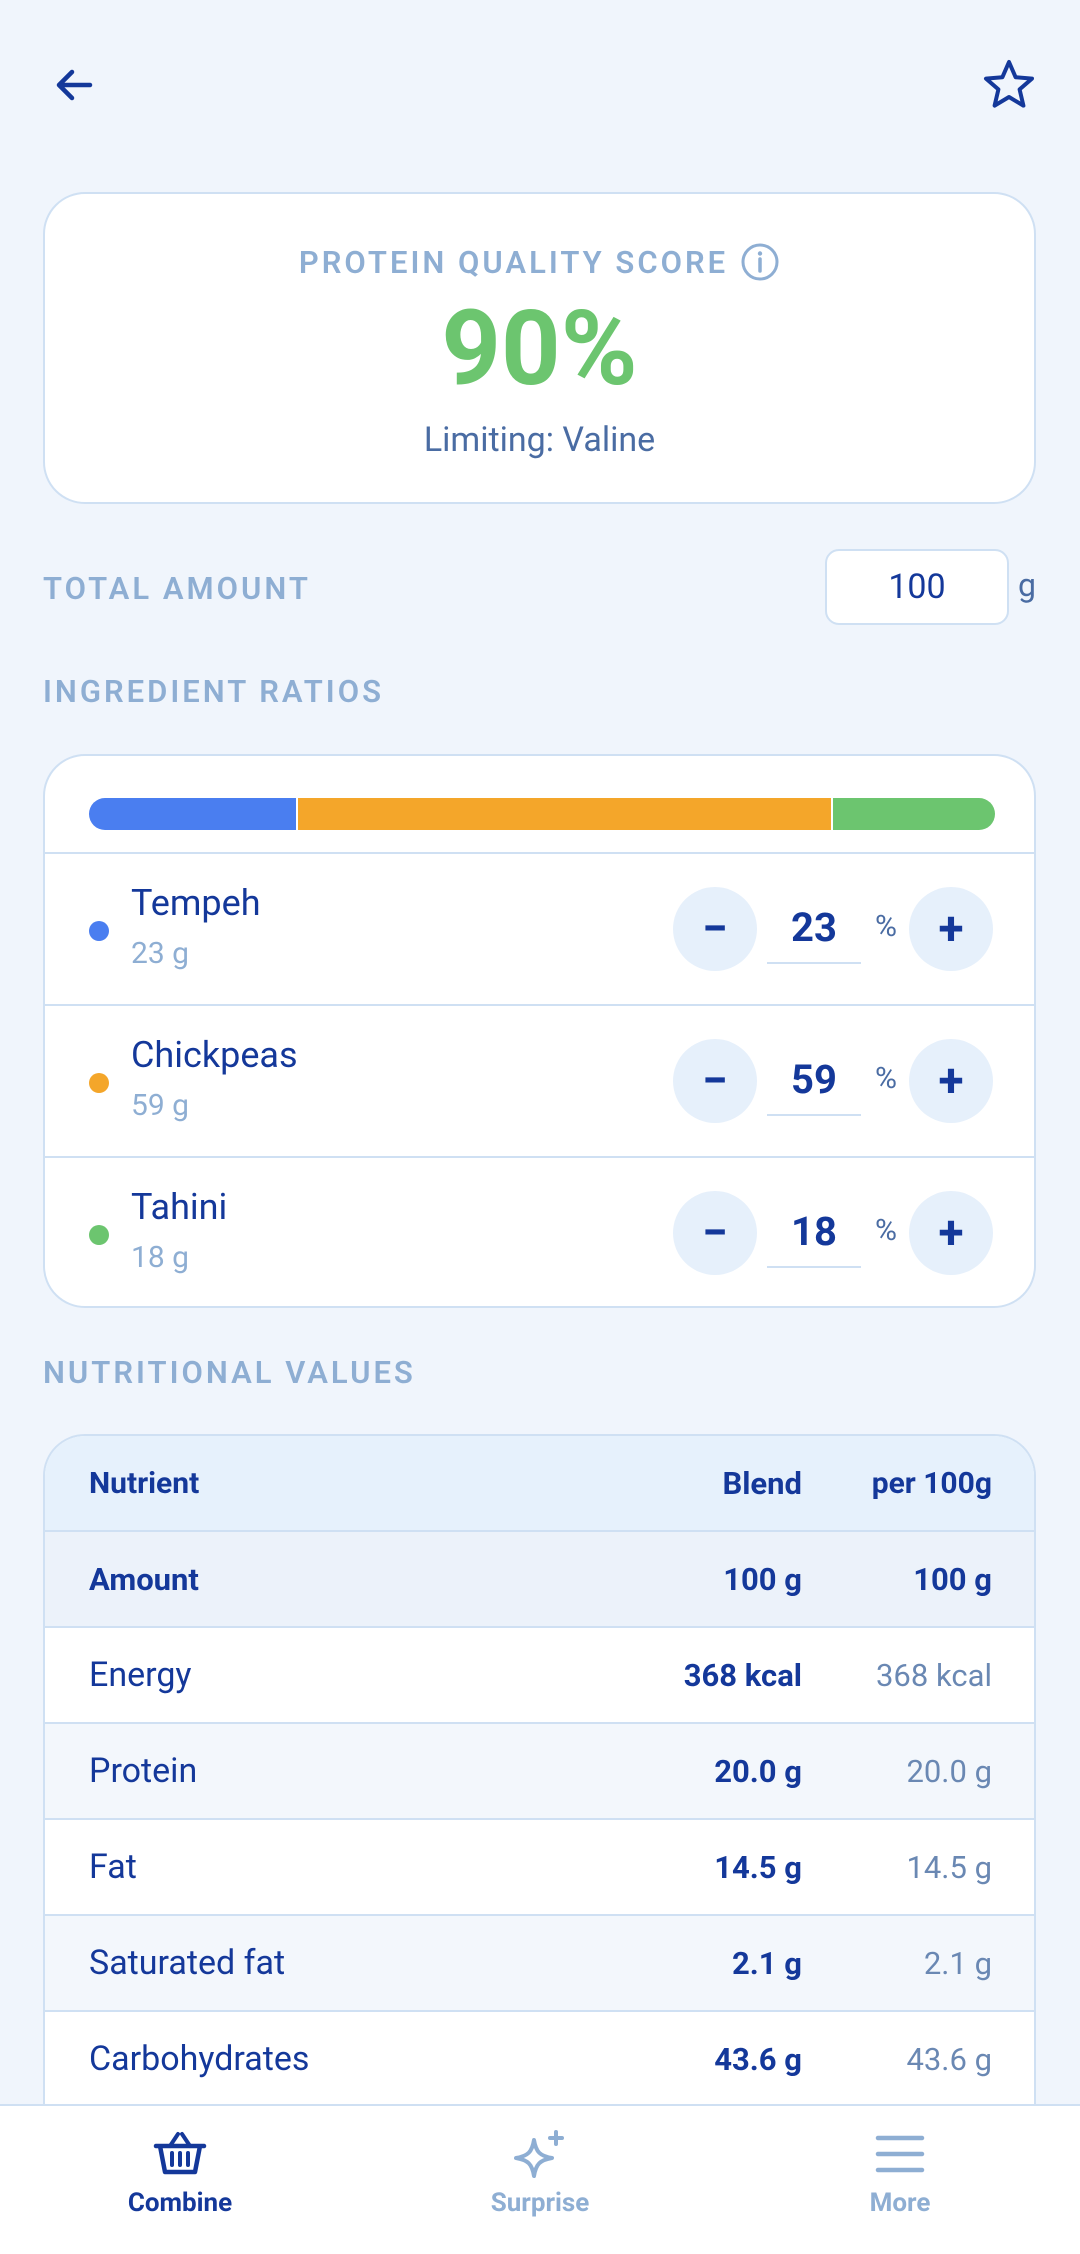 This screenshot has height=2254, width=1080. Describe the element at coordinates (539, 440) in the screenshot. I see `limiting-amino-acid: Limiting: Valine` at that location.